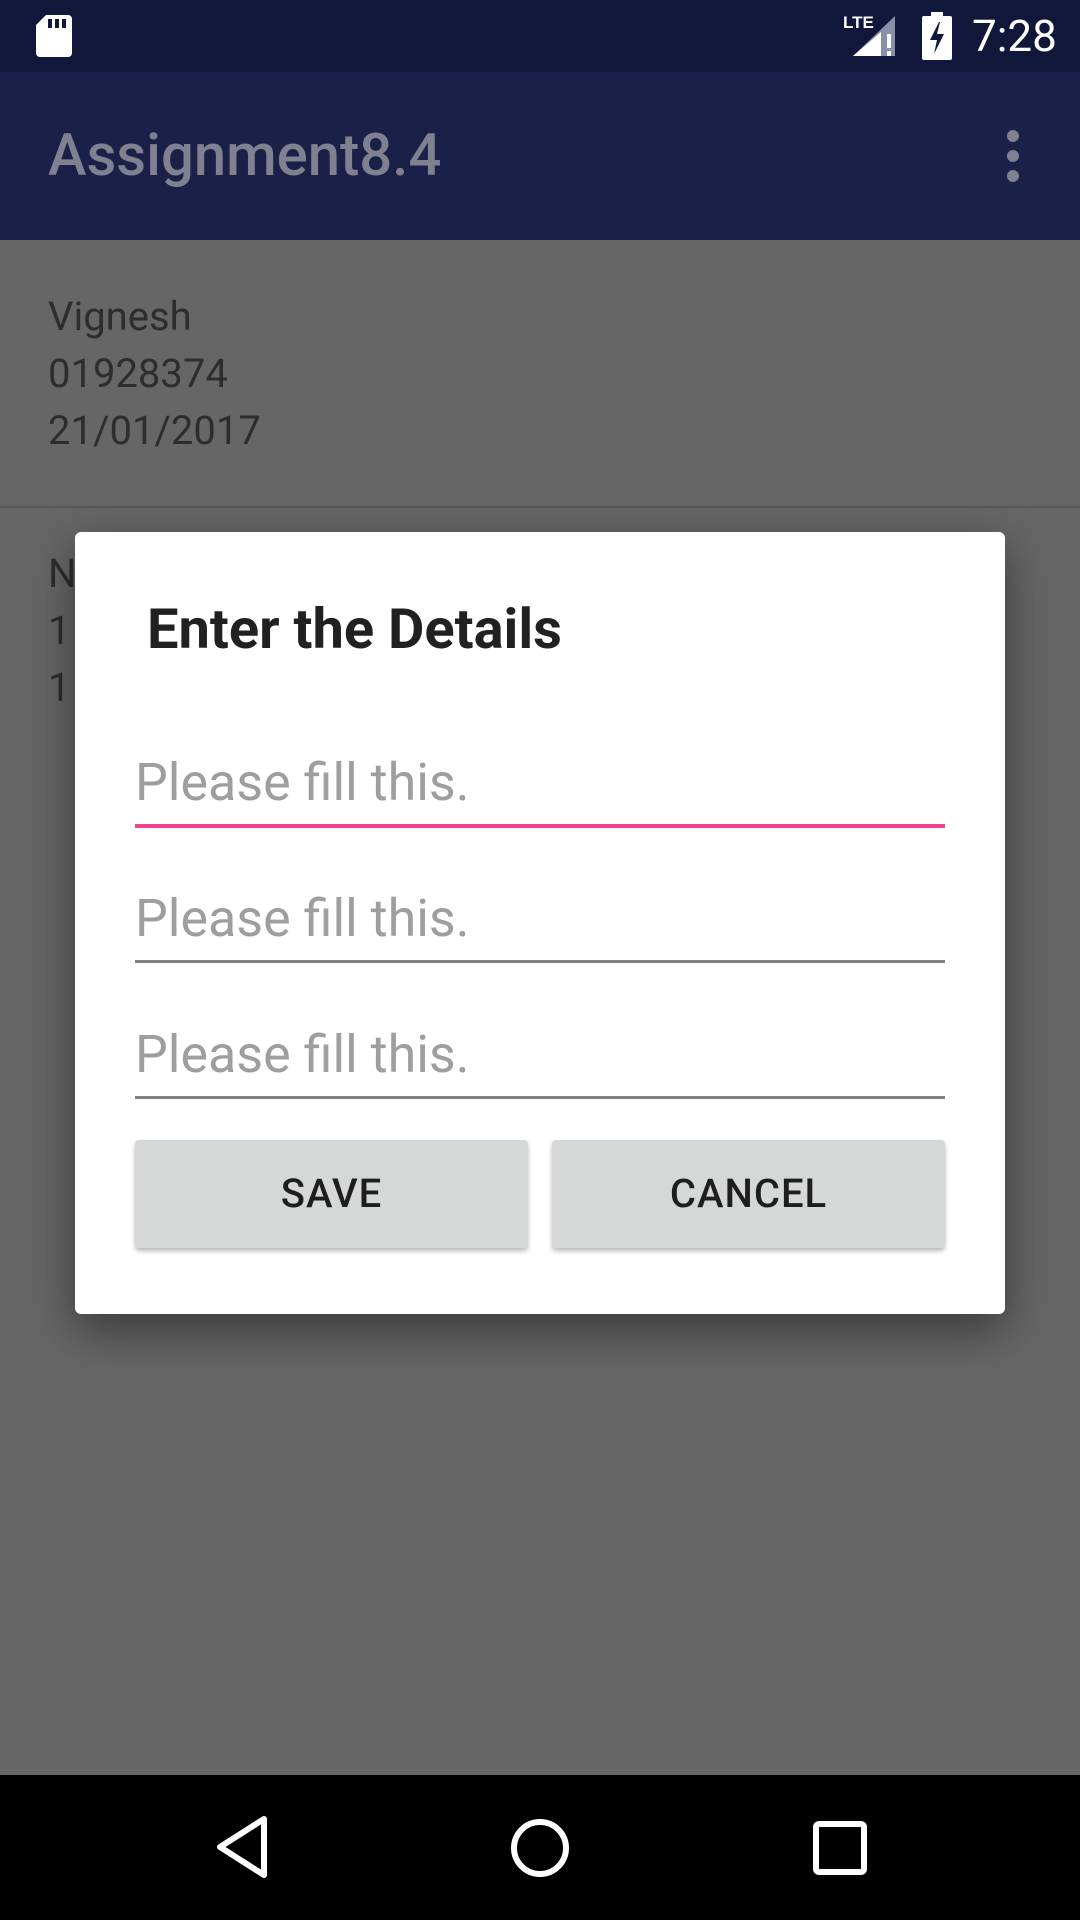 Image resolution: width=1080 pixels, height=1920 pixels. I want to click on detail-field-3-underline, so click(540, 1097).